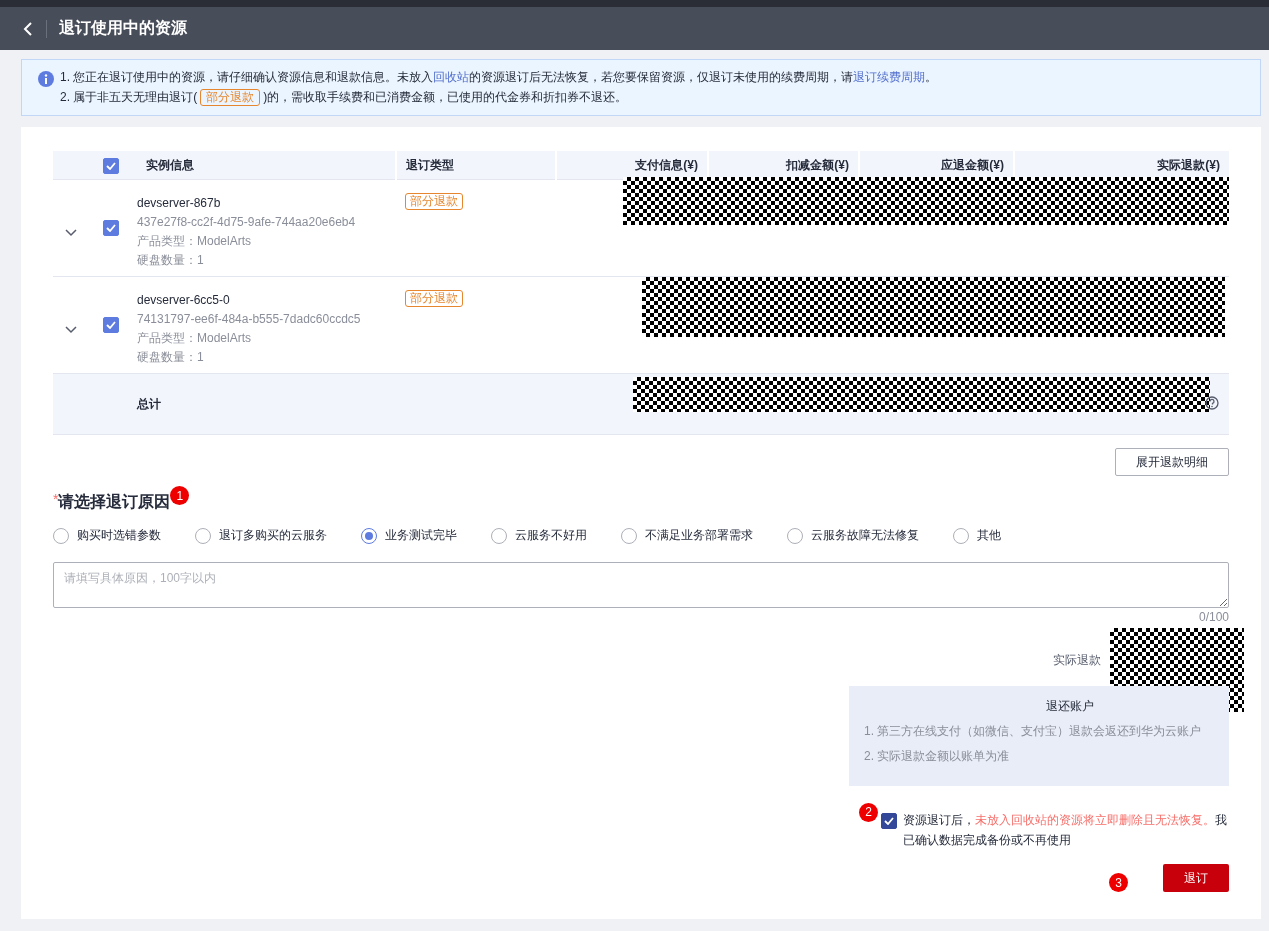  Describe the element at coordinates (123, 28) in the screenshot. I see `page-title: 退订使用中的资源` at that location.